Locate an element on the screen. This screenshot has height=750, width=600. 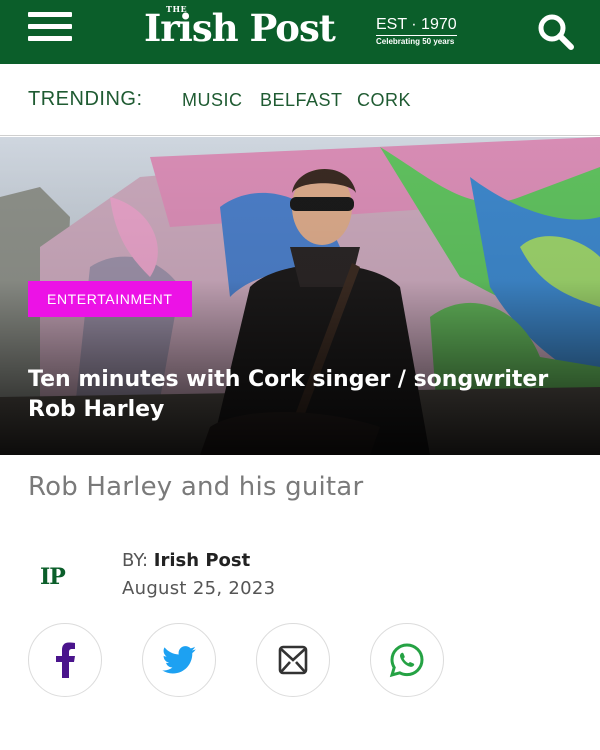
share-email-button is located at coordinates (293, 660).